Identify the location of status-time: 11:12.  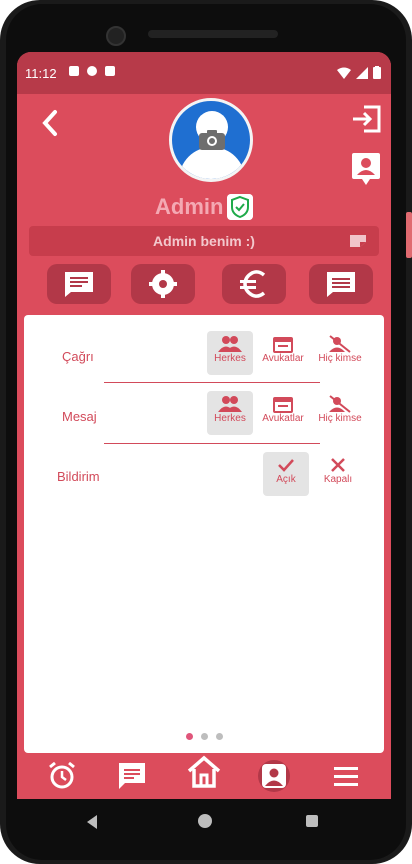
(41, 73).